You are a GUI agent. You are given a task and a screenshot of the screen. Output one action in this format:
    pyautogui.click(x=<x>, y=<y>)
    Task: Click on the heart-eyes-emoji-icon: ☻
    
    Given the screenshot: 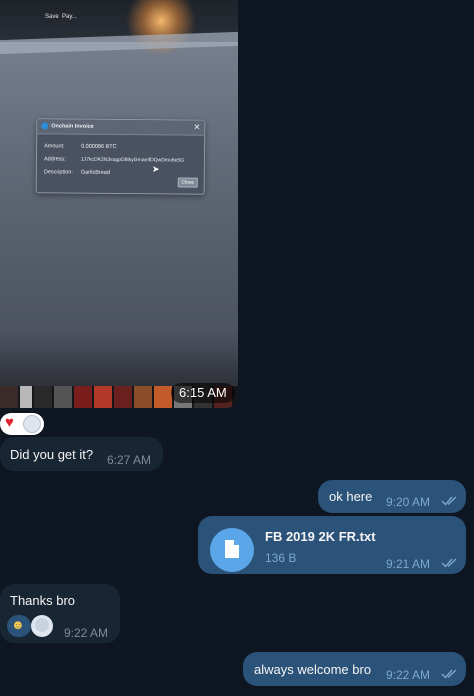 What is the action you would take?
    pyautogui.click(x=18, y=624)
    